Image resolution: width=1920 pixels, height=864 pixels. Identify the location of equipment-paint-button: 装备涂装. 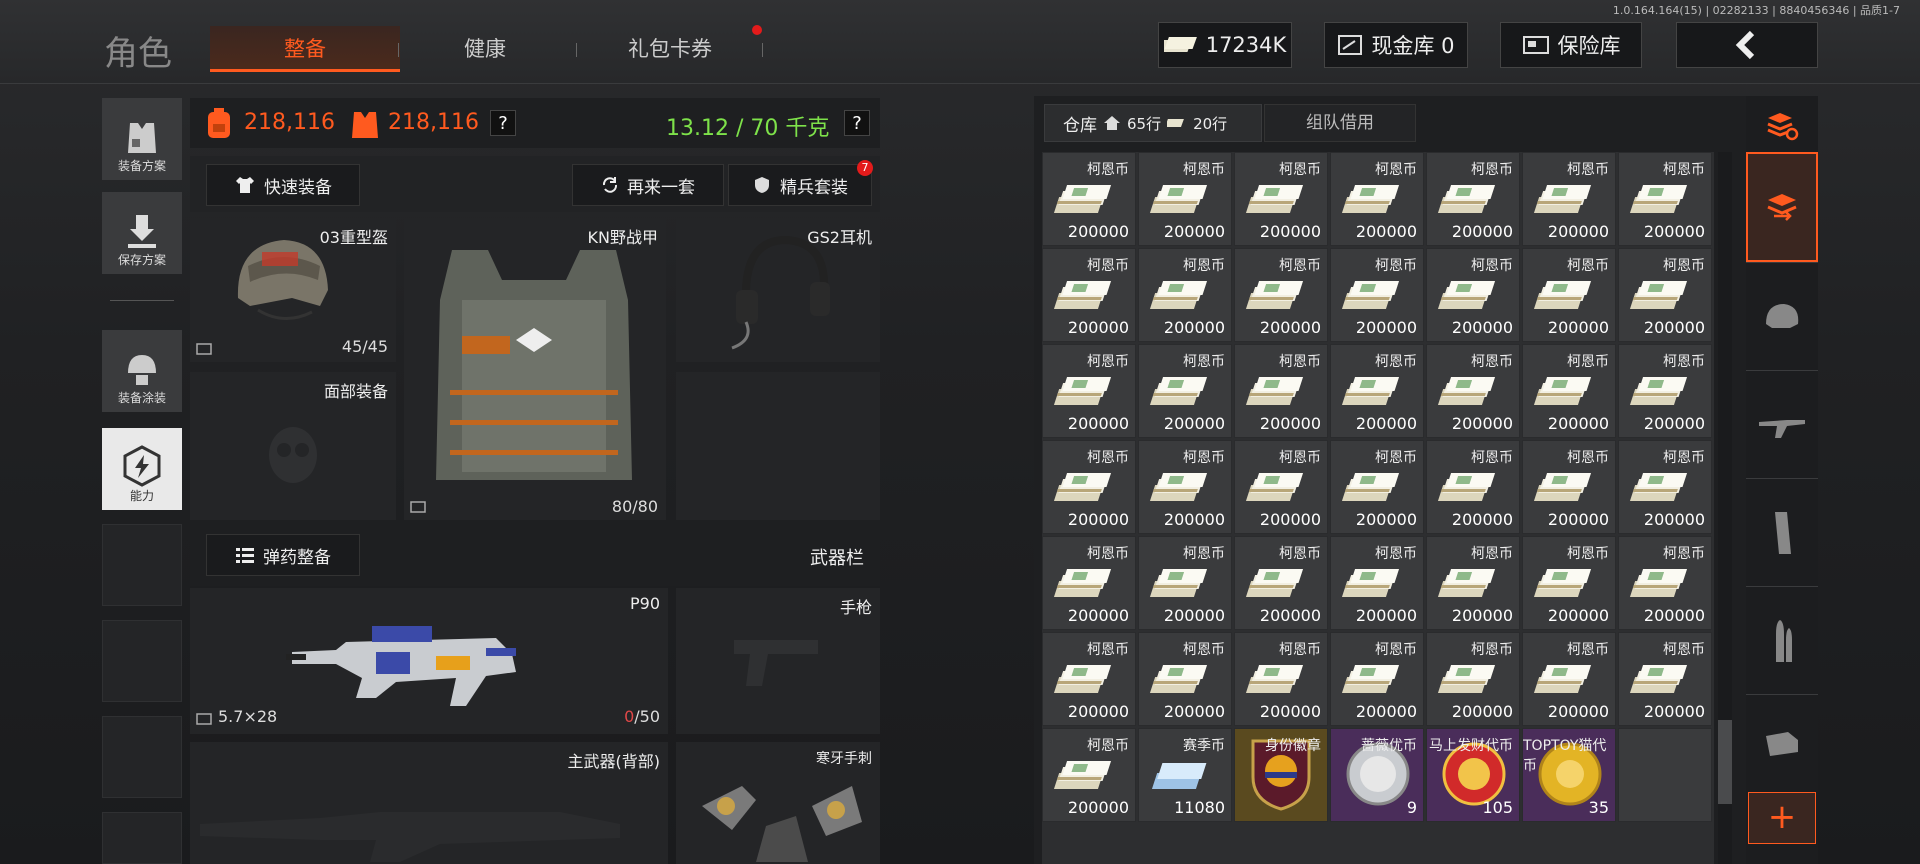
(142, 371).